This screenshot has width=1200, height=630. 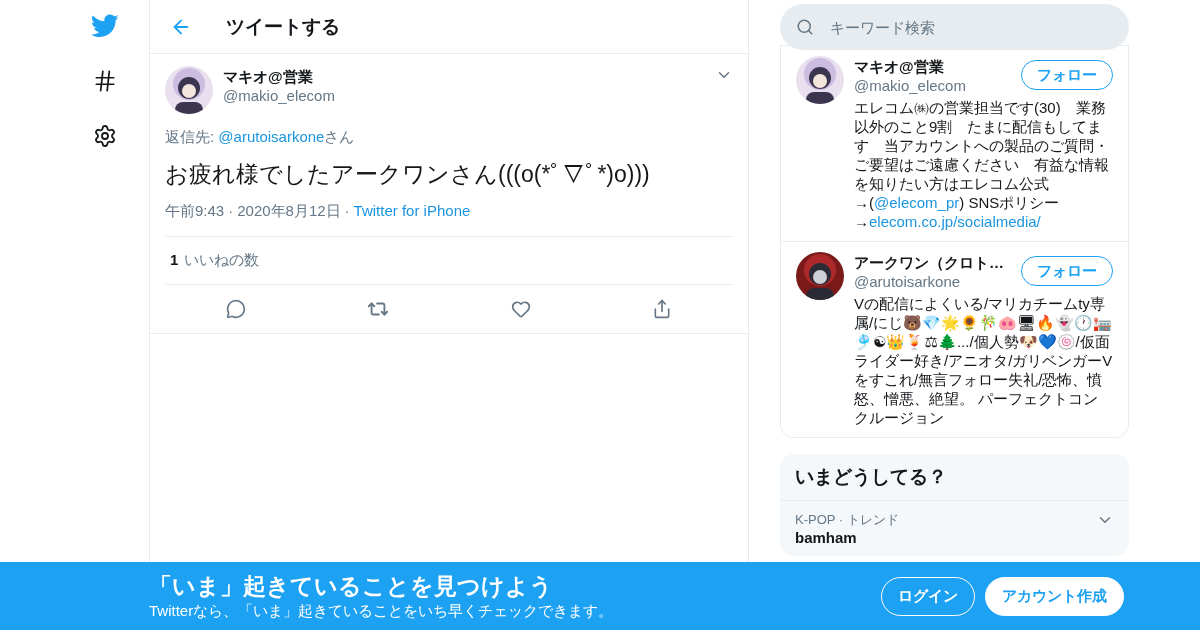 What do you see at coordinates (381, 611) in the screenshot?
I see `banner-subtitle: Twitterなら、「いま」起きていることをいち早くチェックできます。` at bounding box center [381, 611].